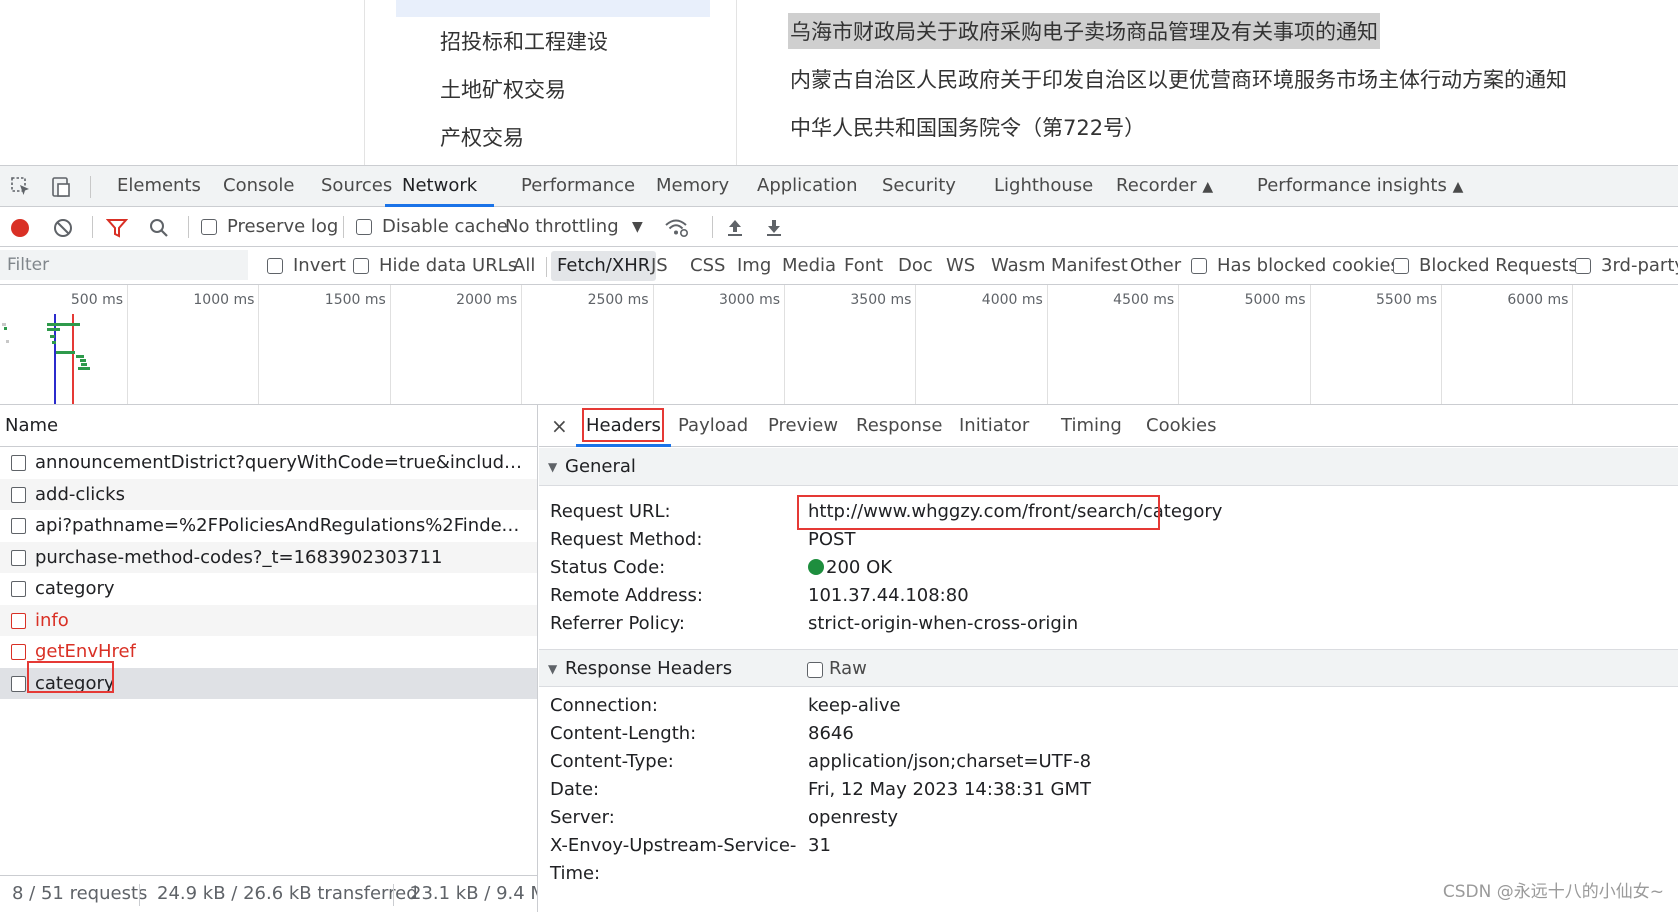  I want to click on filter-type-manifest: Manifest, so click(1089, 266).